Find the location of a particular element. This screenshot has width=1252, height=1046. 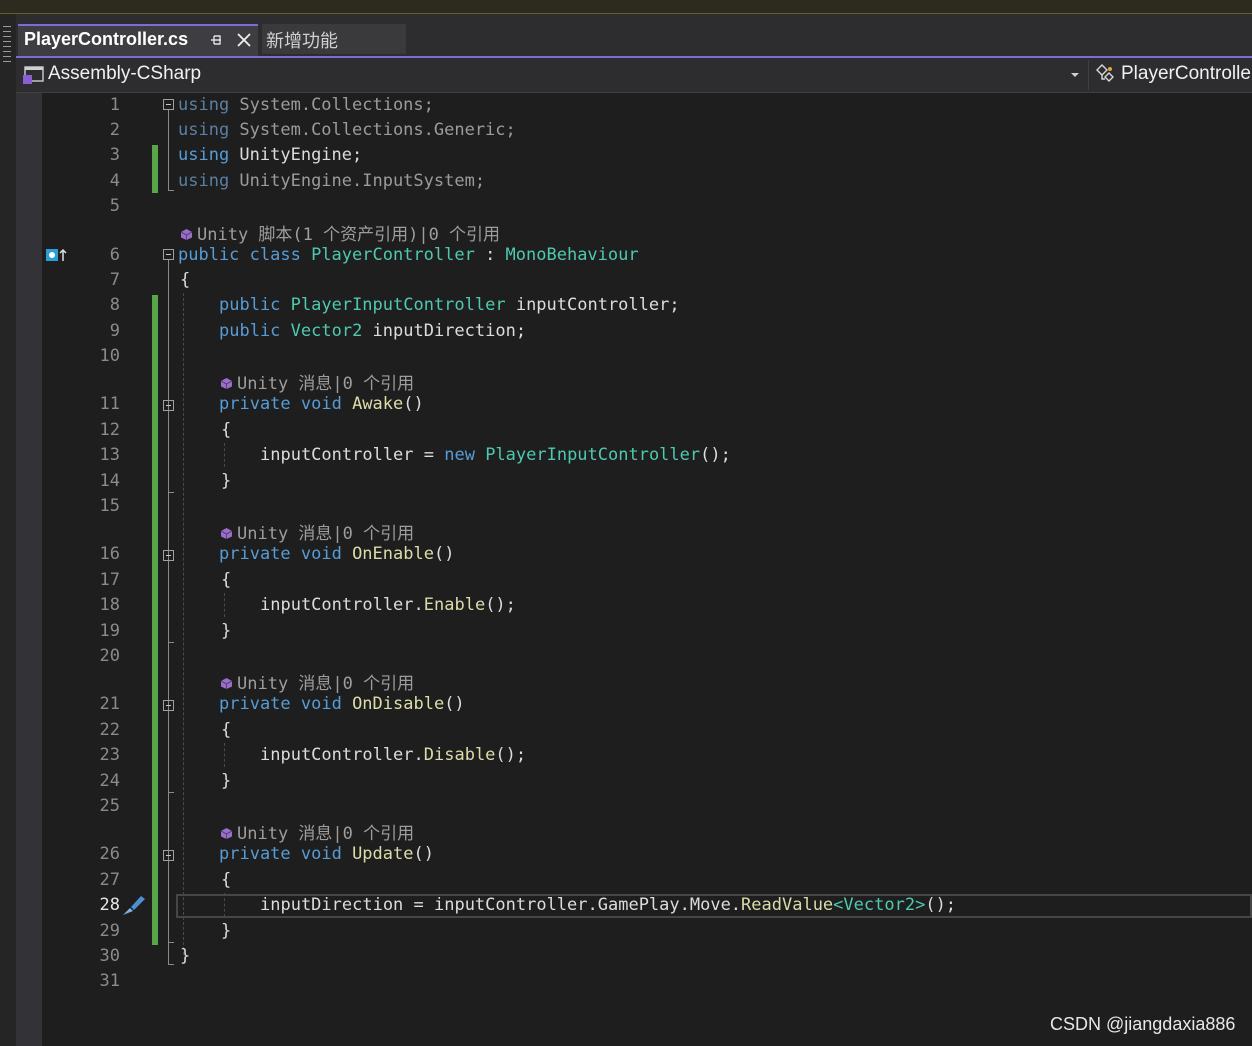

pin-icon is located at coordinates (216, 40).